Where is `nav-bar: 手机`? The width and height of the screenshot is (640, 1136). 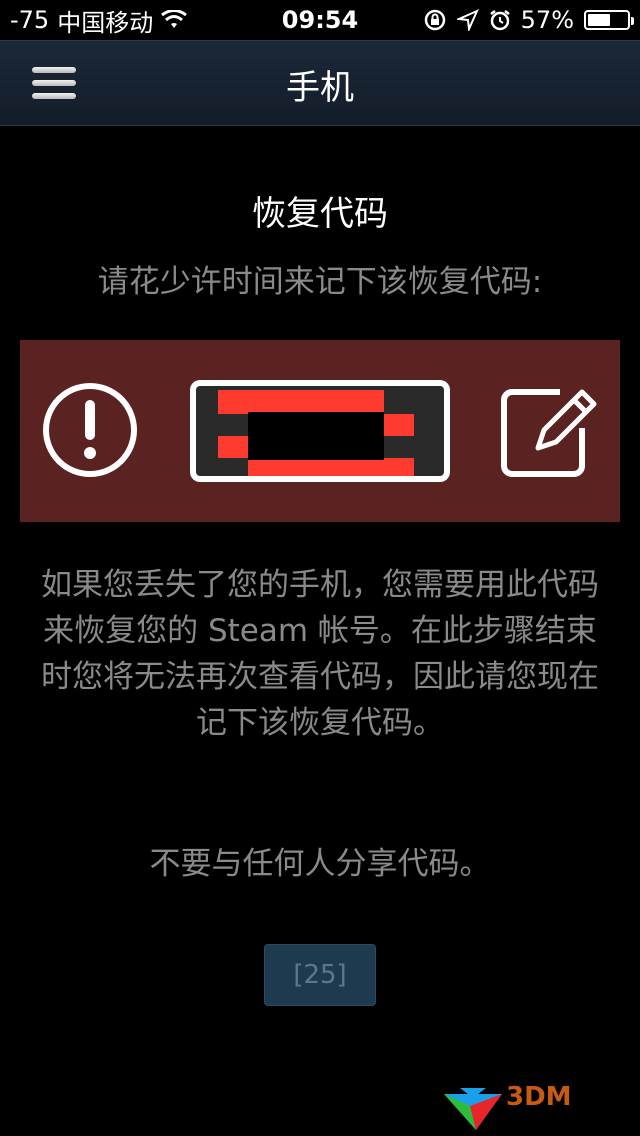 nav-bar: 手机 is located at coordinates (320, 83).